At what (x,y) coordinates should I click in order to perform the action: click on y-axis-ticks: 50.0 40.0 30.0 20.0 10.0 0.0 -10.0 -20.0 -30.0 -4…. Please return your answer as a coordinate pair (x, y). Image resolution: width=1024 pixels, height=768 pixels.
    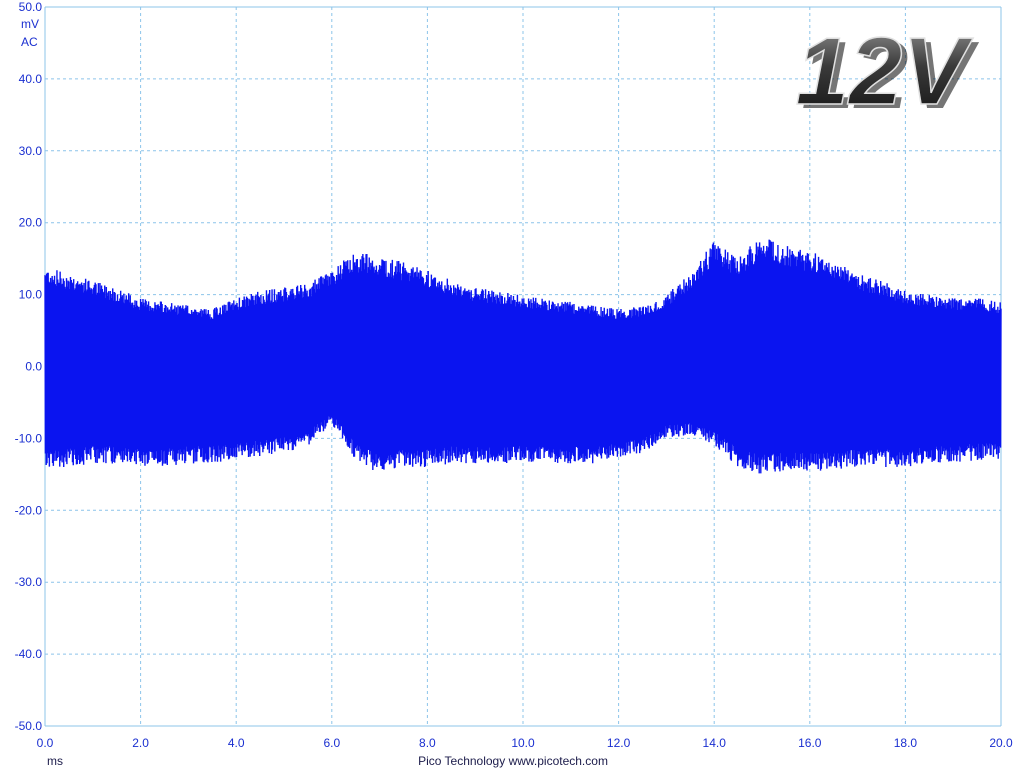
    Looking at the image, I should click on (29, 366).